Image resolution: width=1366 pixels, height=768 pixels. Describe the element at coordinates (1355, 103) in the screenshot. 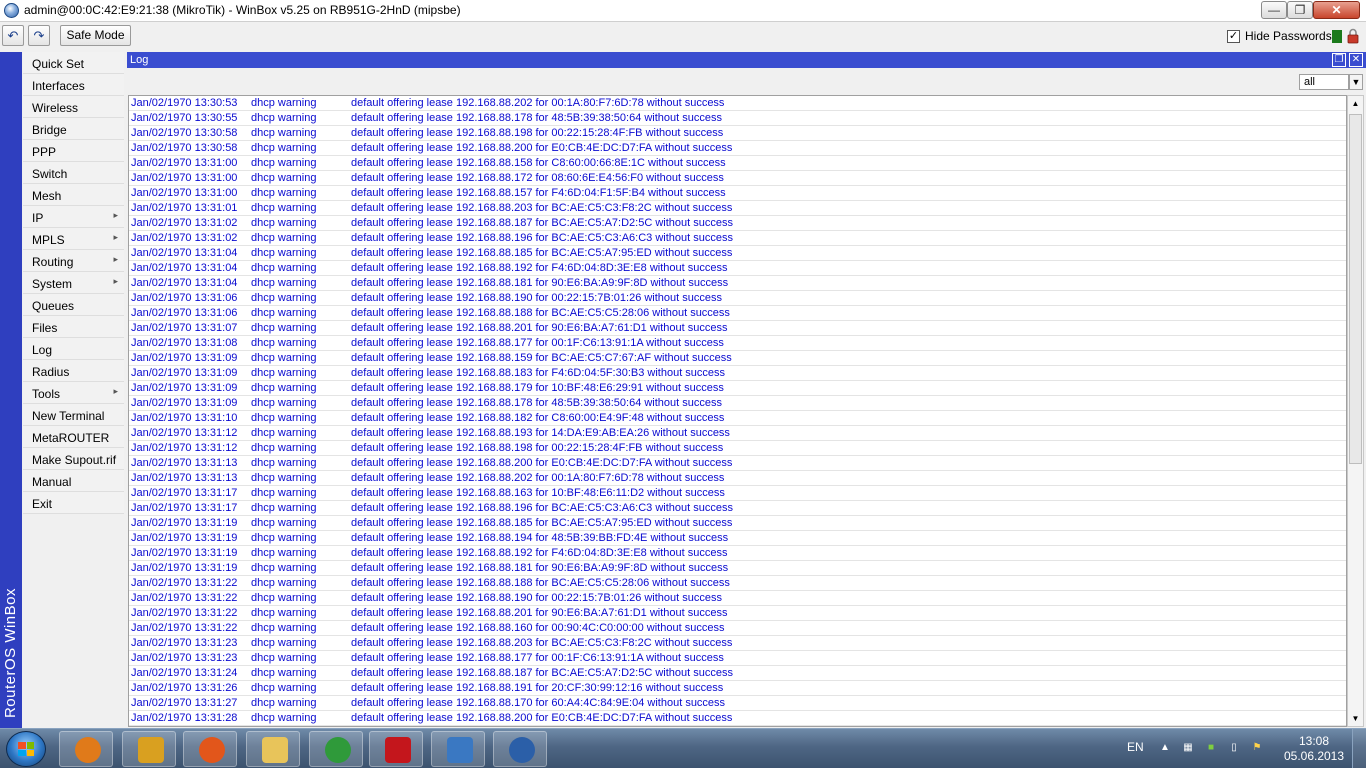

I see `scroll-up-button: ▲` at that location.